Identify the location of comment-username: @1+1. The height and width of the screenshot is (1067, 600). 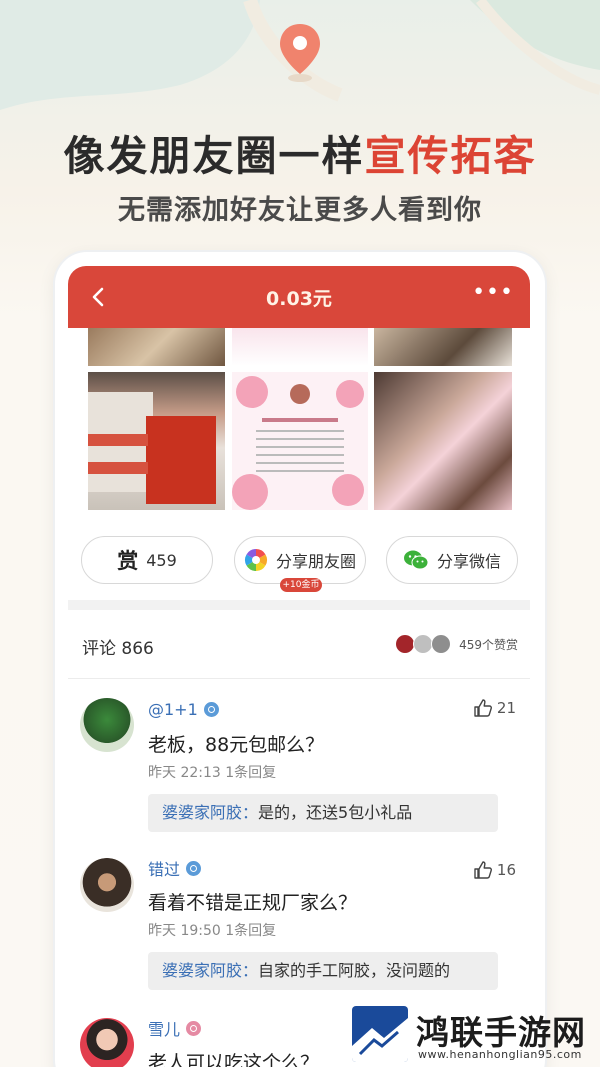
(183, 709).